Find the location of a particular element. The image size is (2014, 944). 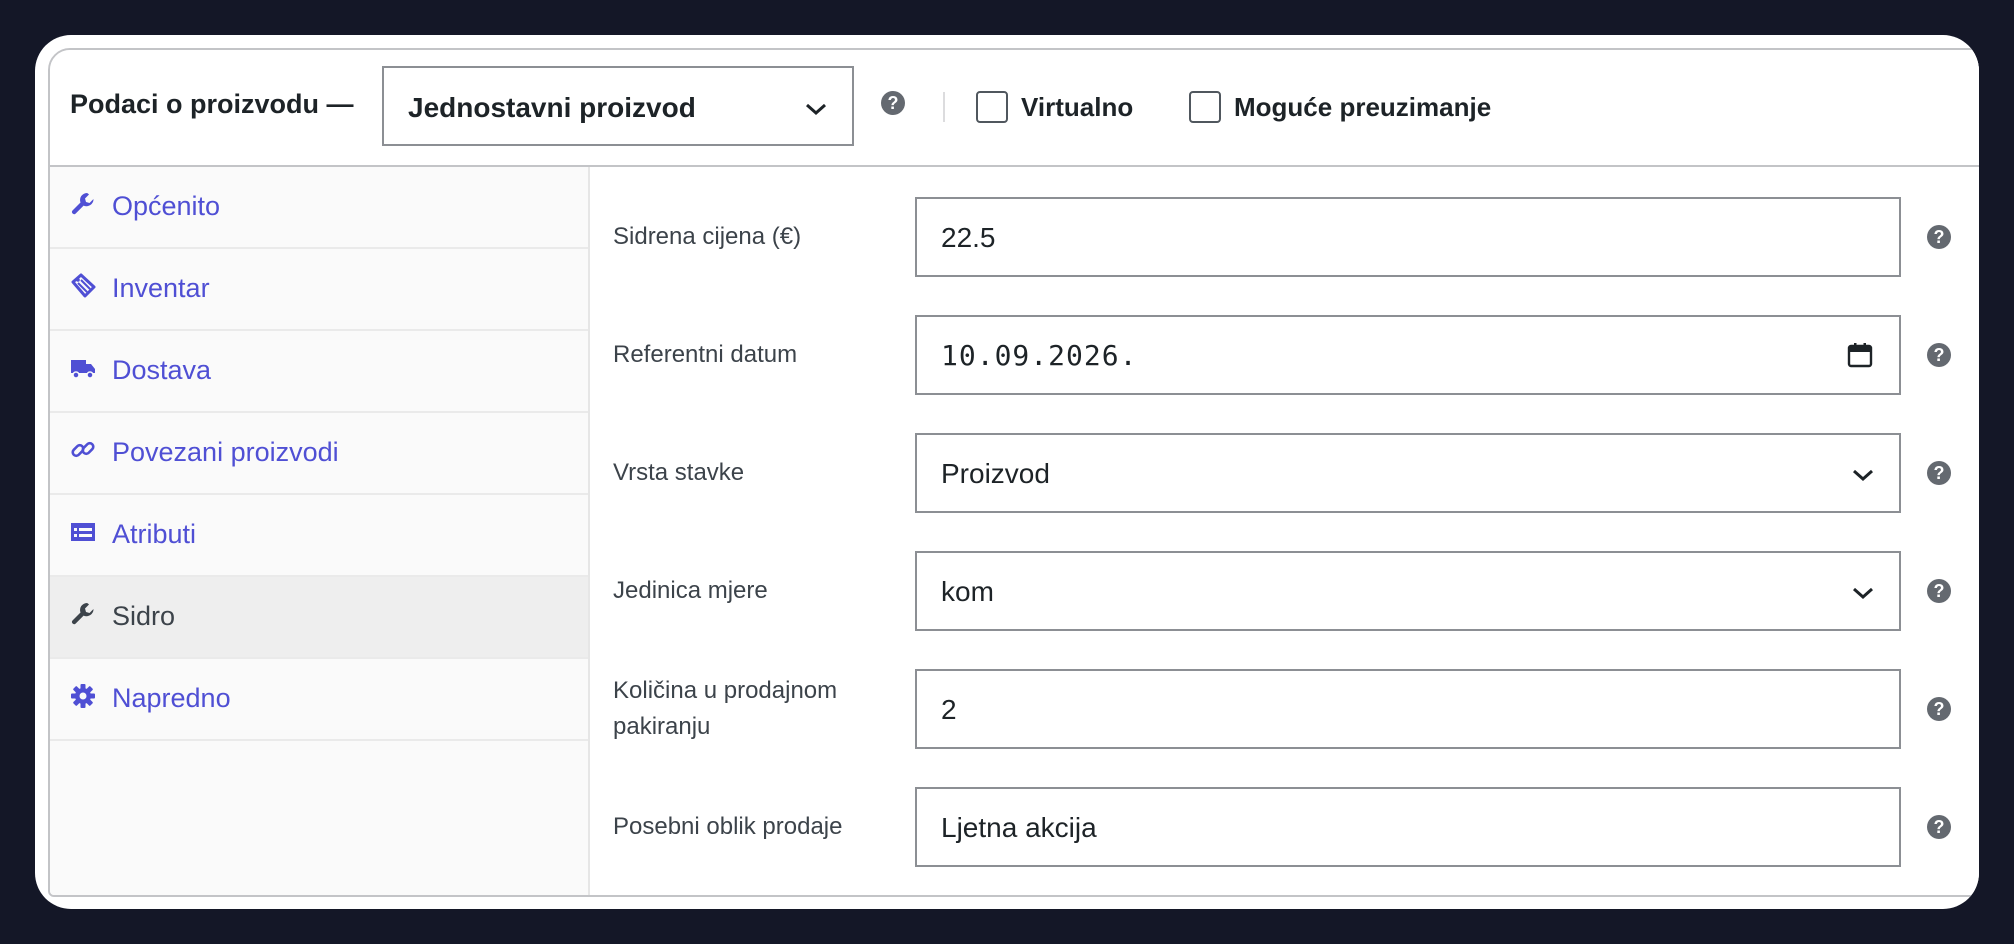

package-quantity-value: 2 is located at coordinates (949, 709).